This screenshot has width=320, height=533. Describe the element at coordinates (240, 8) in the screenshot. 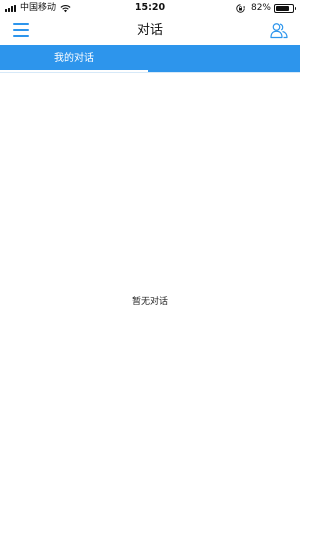

I see `rotation-lock-icon` at that location.